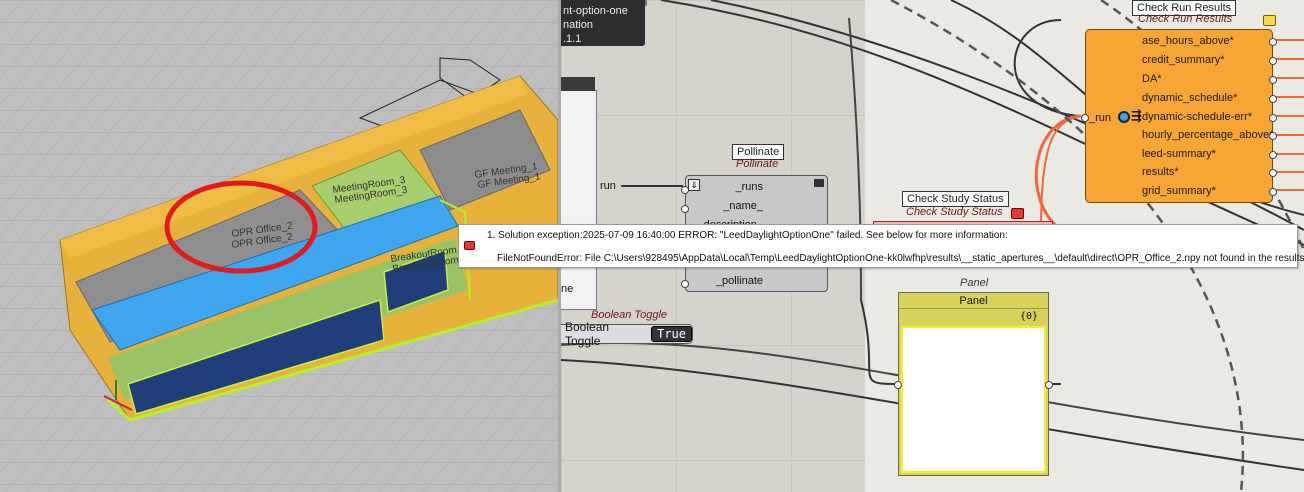  Describe the element at coordinates (1160, 172) in the screenshot. I see `crr-output-results: results*` at that location.